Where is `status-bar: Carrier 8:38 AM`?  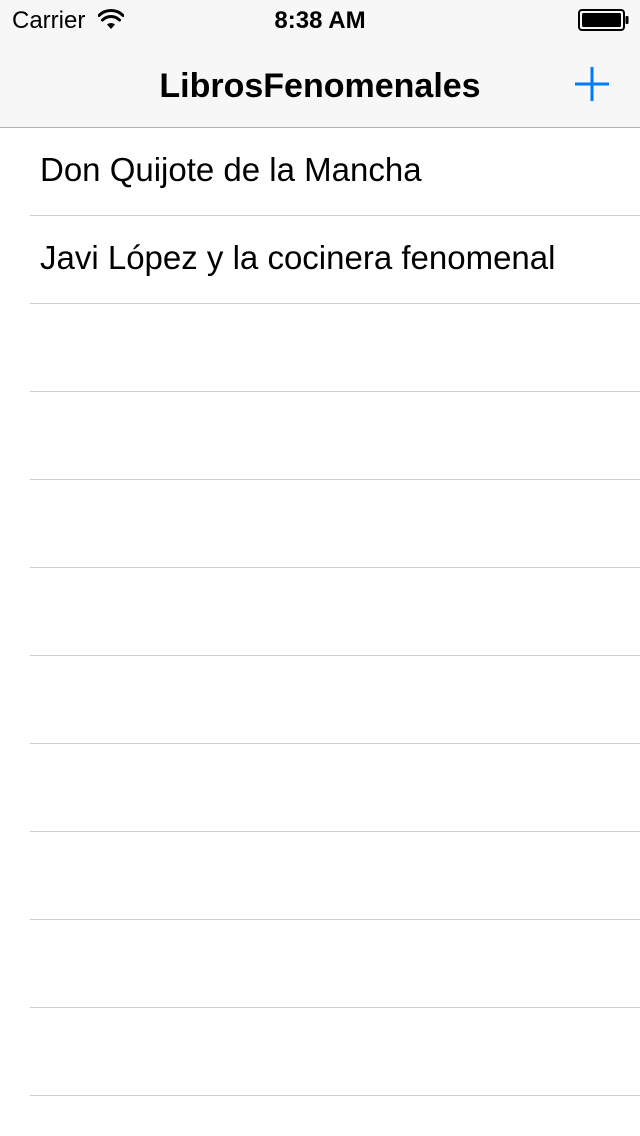
status-bar: Carrier 8:38 AM is located at coordinates (320, 20).